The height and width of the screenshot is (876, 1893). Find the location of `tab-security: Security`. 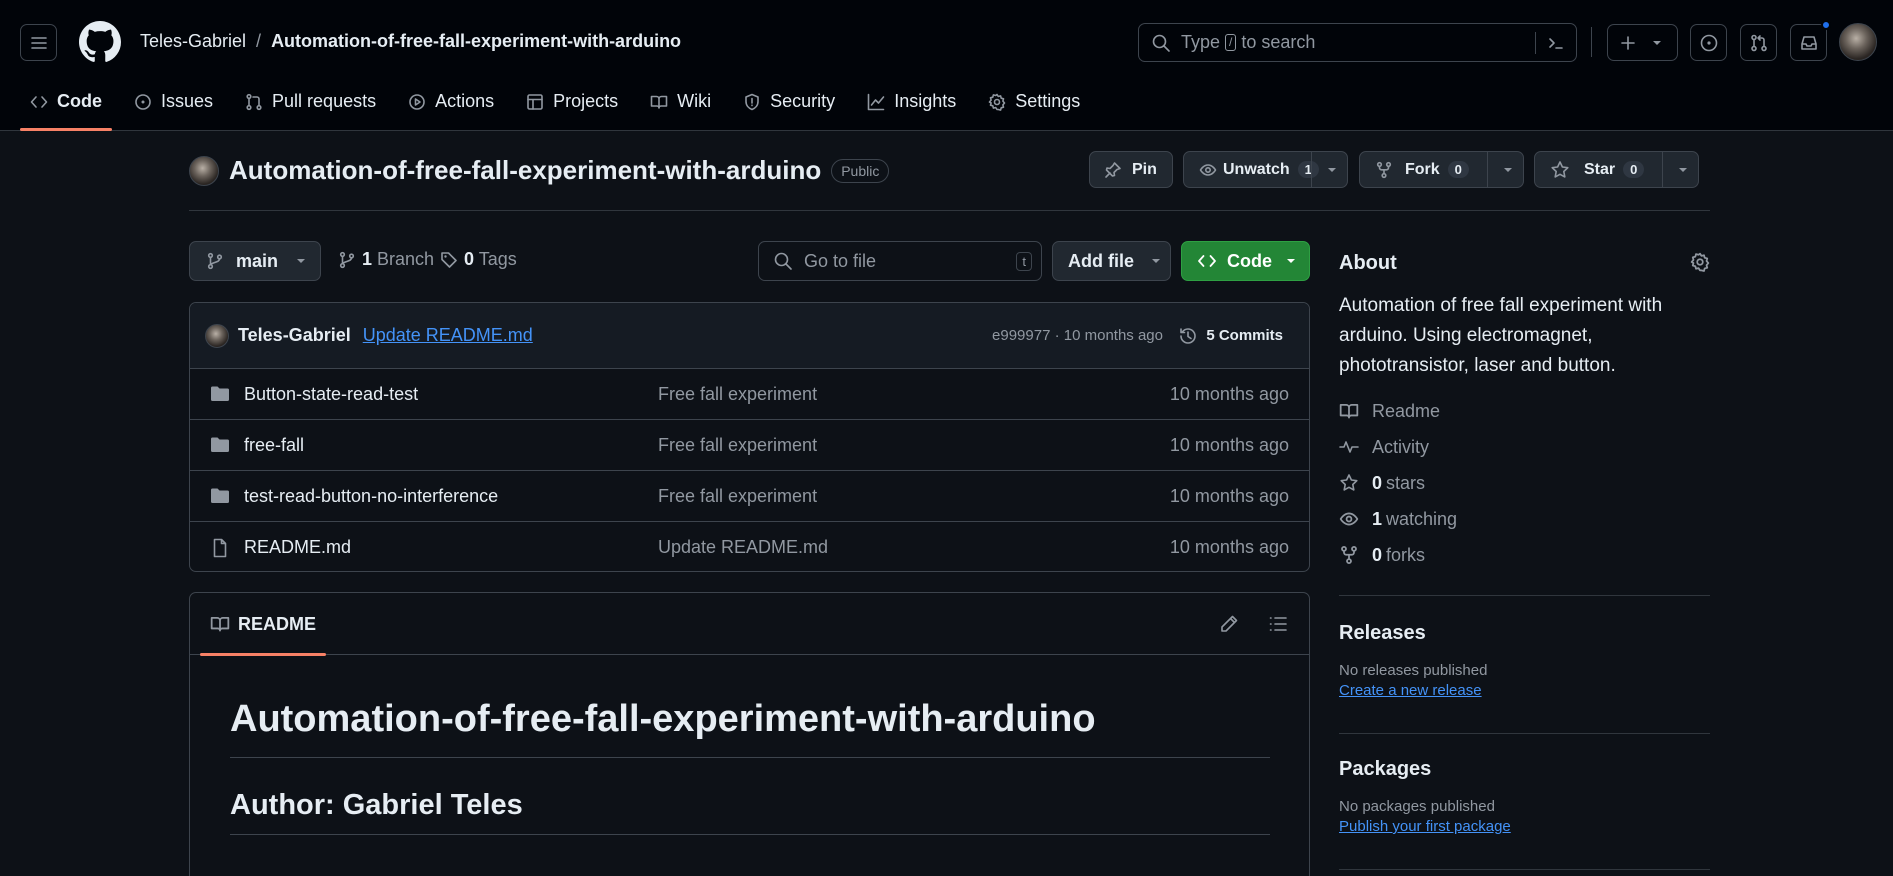

tab-security: Security is located at coordinates (789, 108).